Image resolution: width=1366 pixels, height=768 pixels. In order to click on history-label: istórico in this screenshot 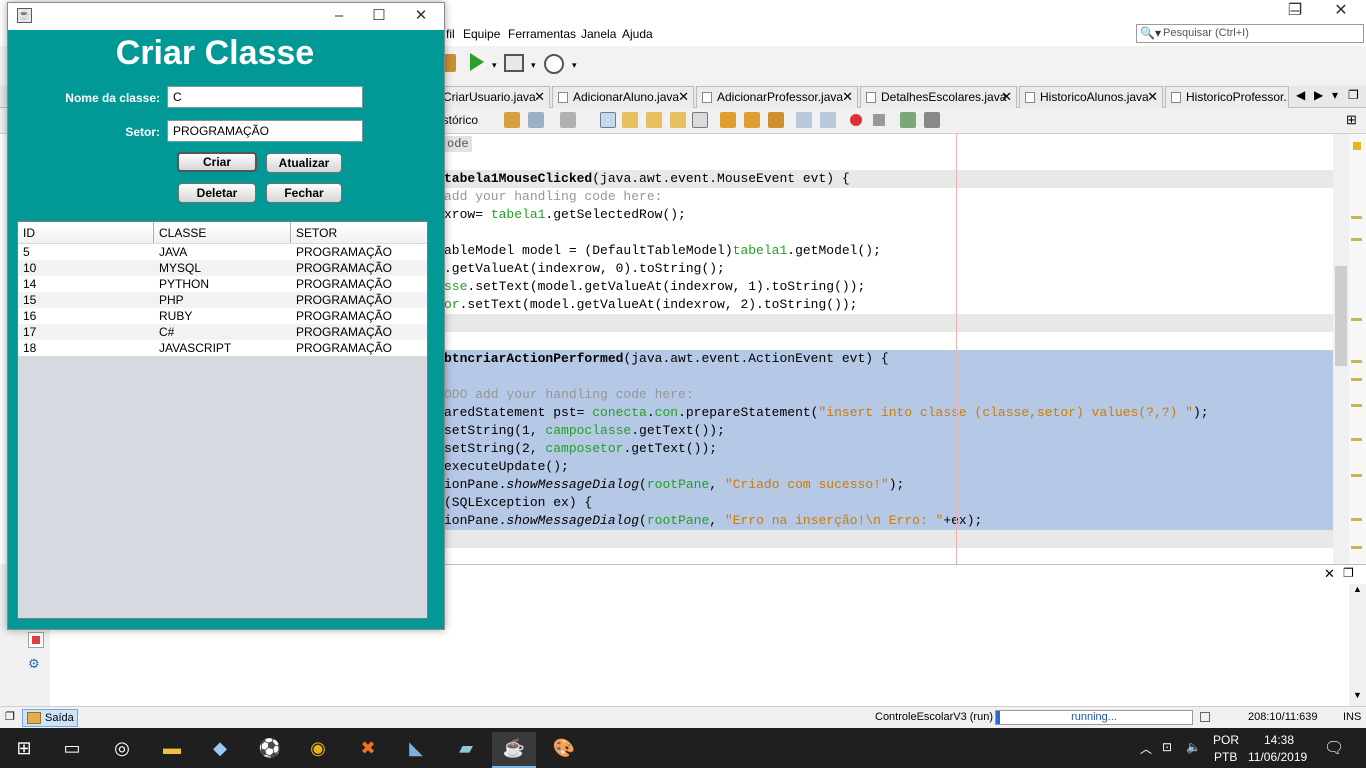, I will do `click(459, 120)`.